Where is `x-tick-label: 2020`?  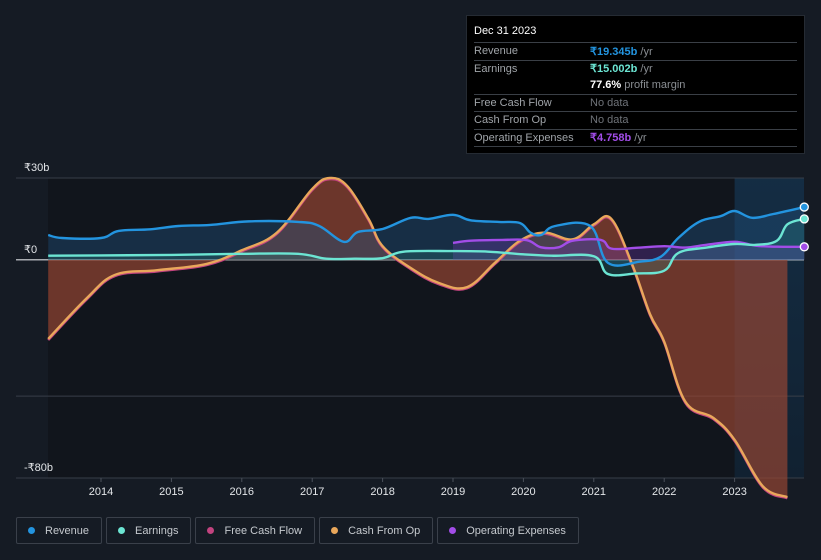
x-tick-label: 2020 is located at coordinates (523, 492).